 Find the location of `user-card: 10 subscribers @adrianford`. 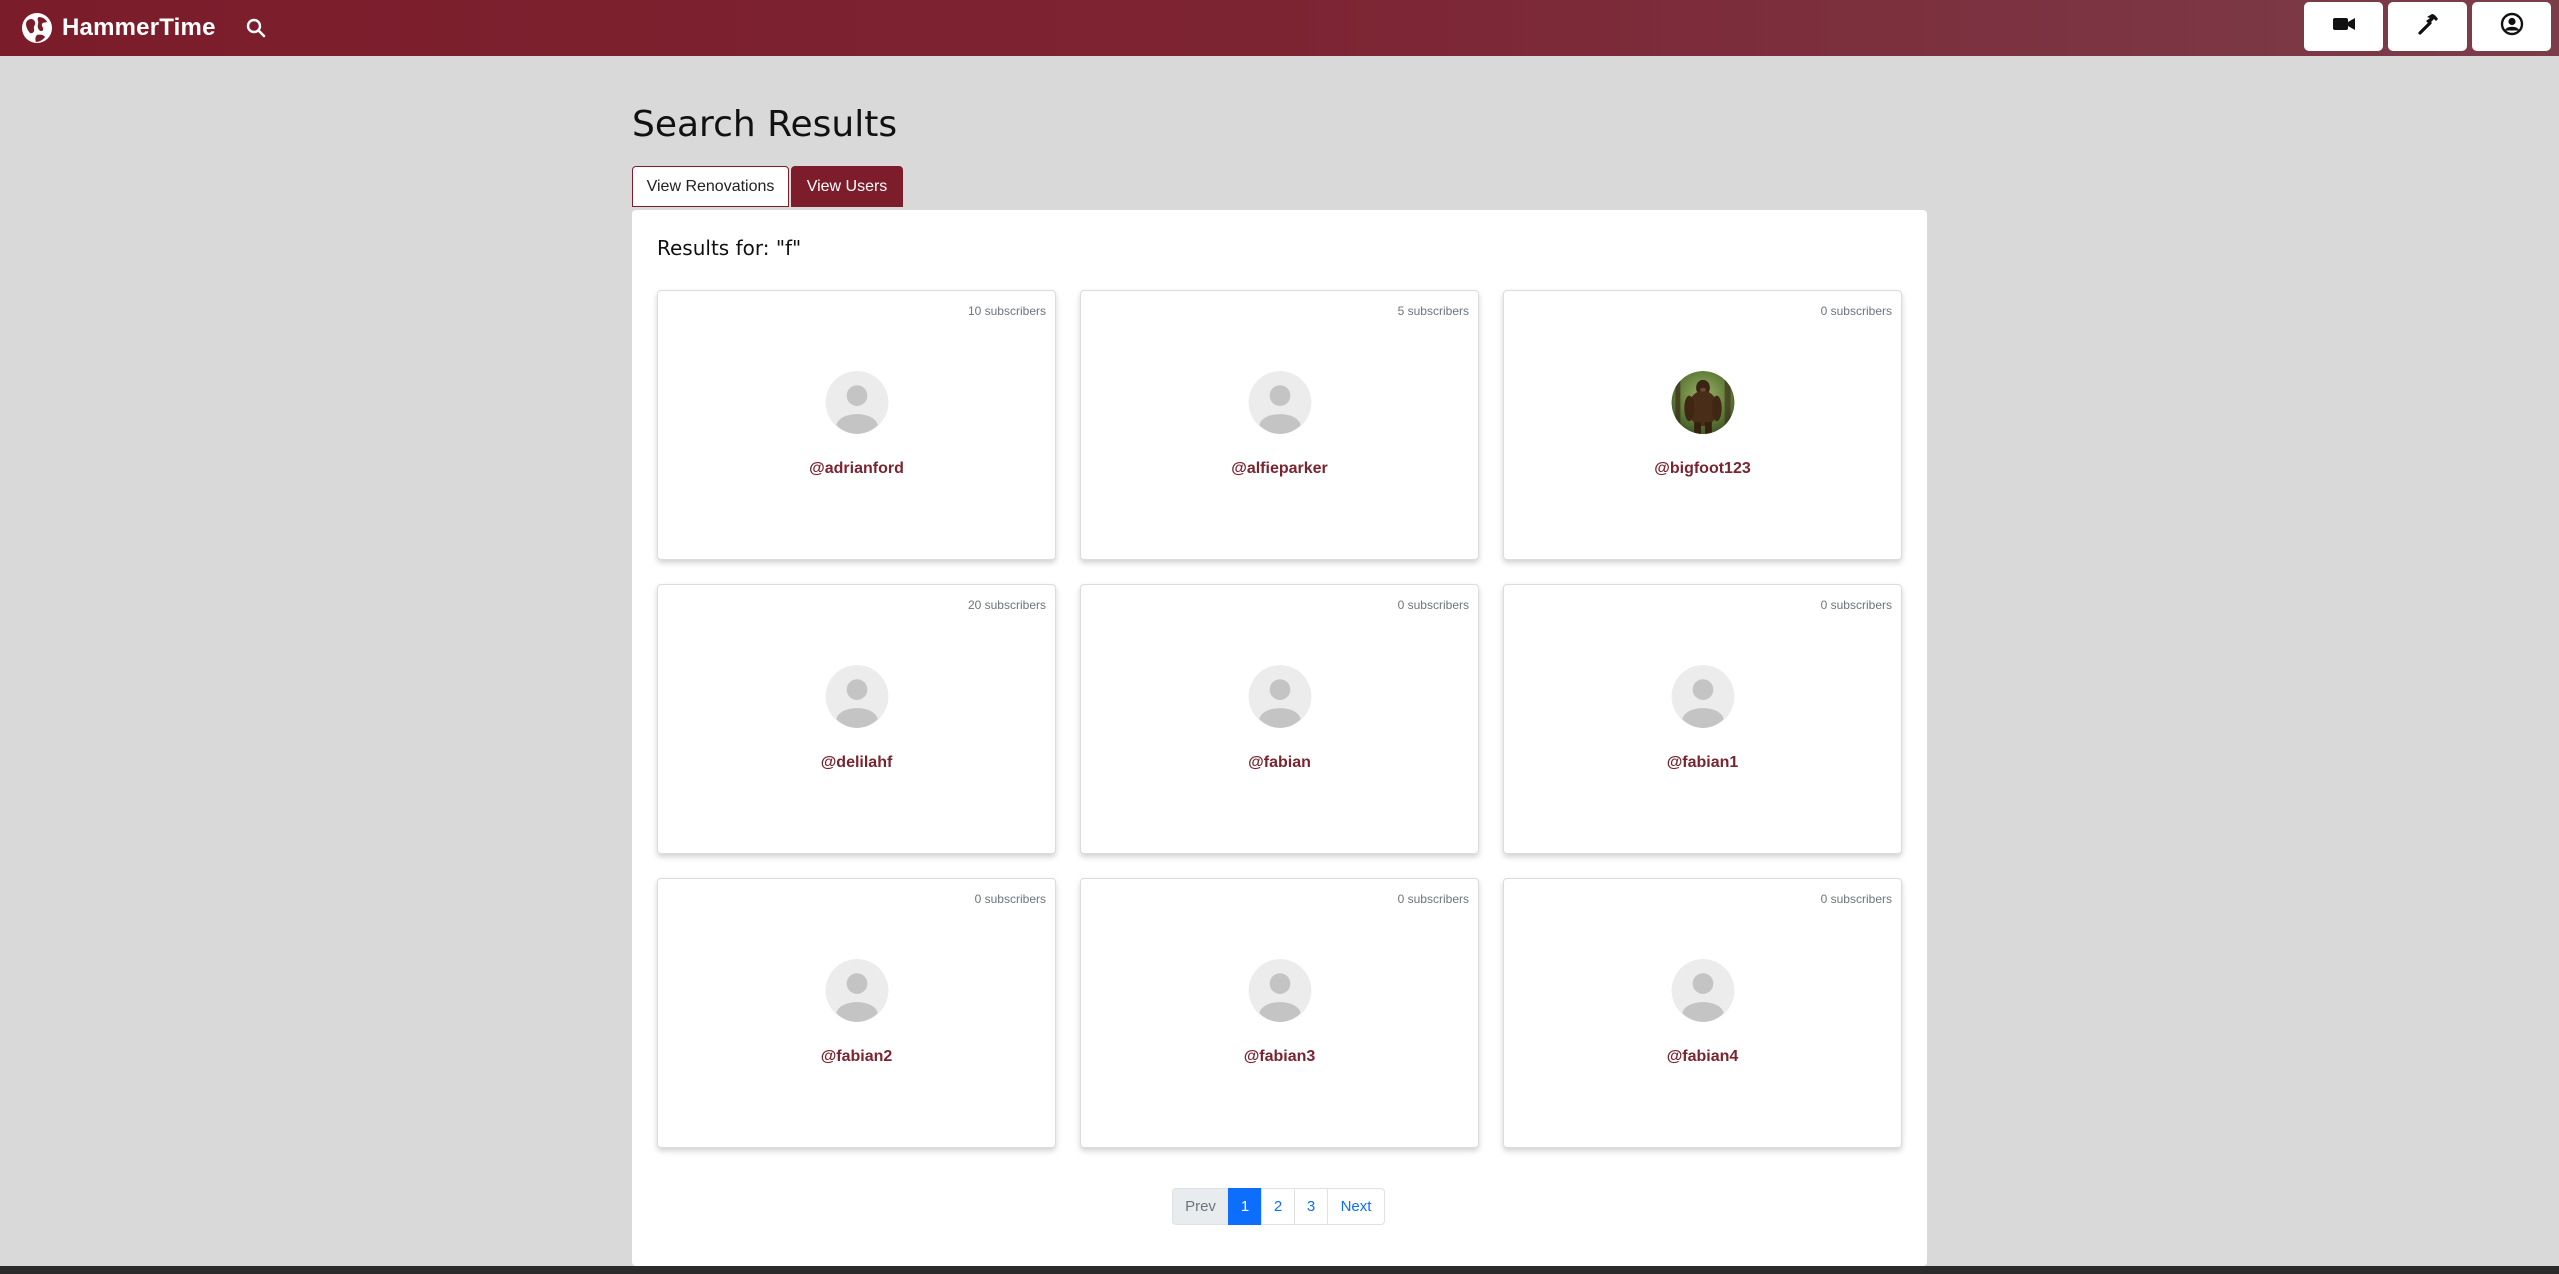

user-card: 10 subscribers @adrianford is located at coordinates (856, 425).